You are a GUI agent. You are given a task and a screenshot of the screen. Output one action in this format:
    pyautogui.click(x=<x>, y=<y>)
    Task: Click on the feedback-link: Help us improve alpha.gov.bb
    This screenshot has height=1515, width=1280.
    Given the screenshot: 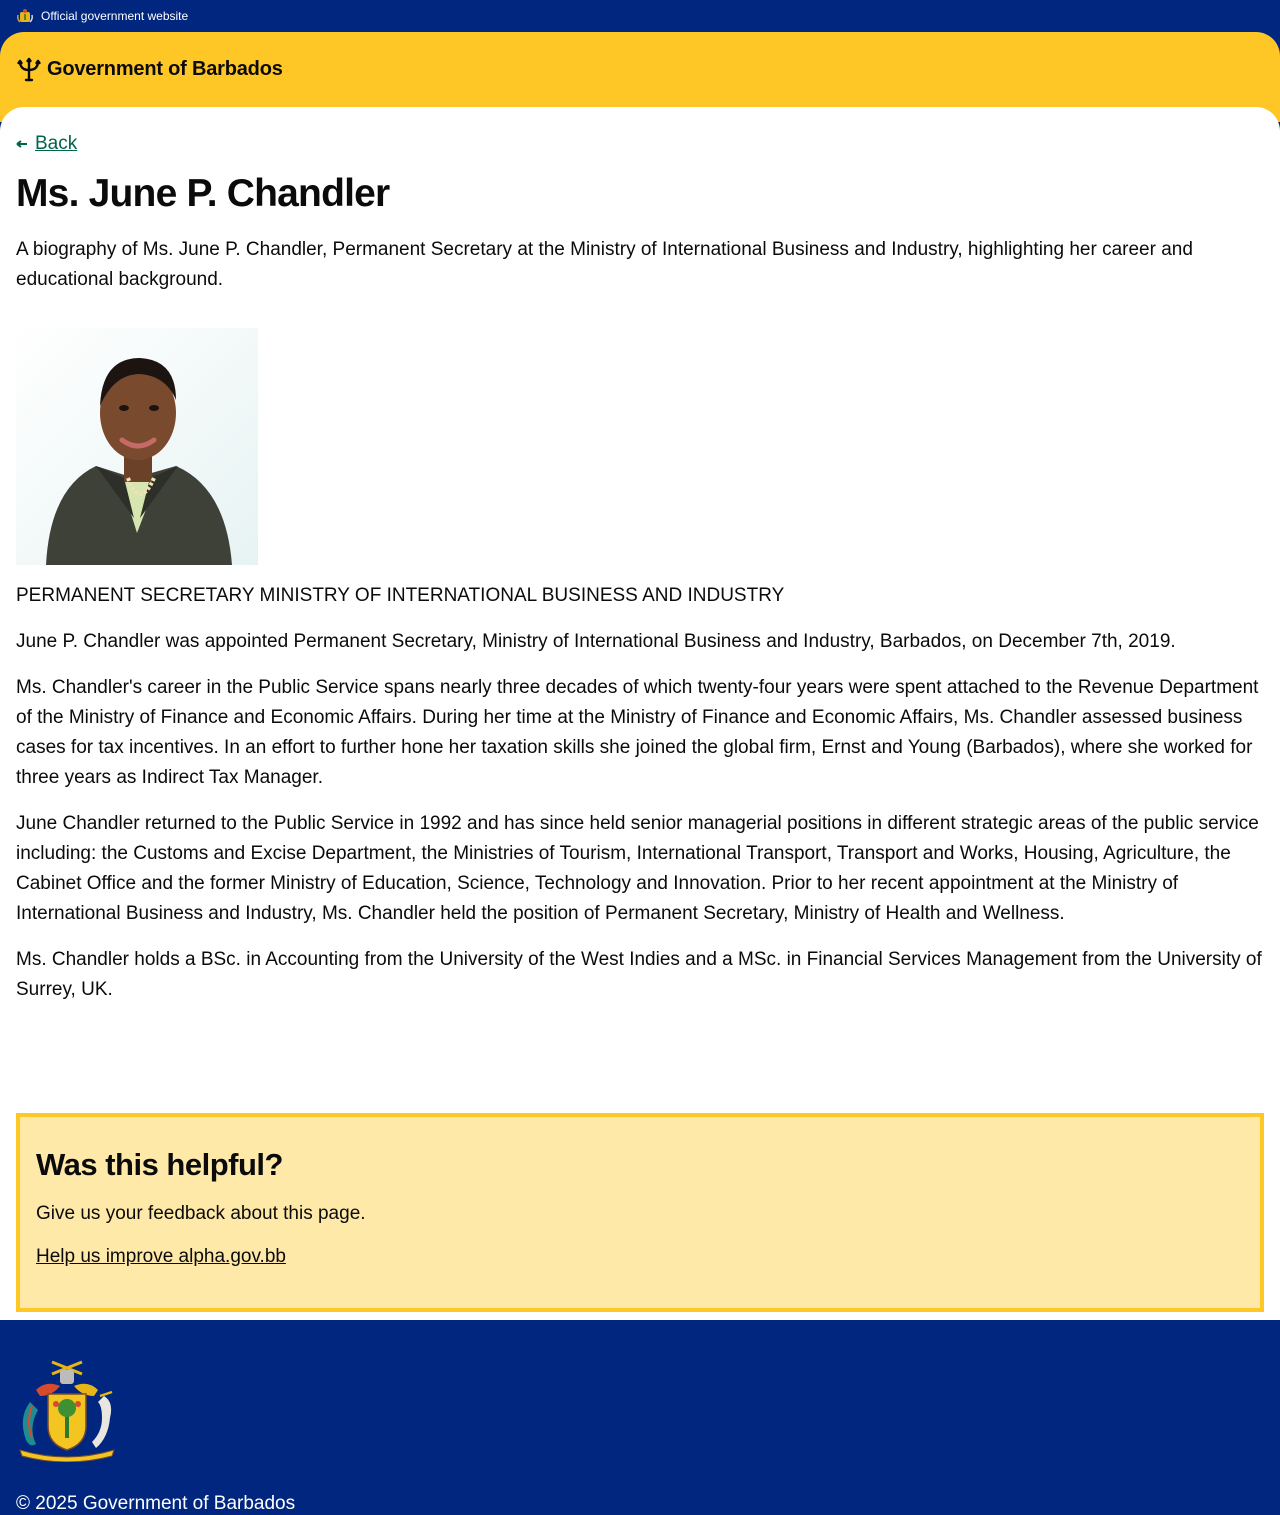 What is the action you would take?
    pyautogui.click(x=161, y=1257)
    